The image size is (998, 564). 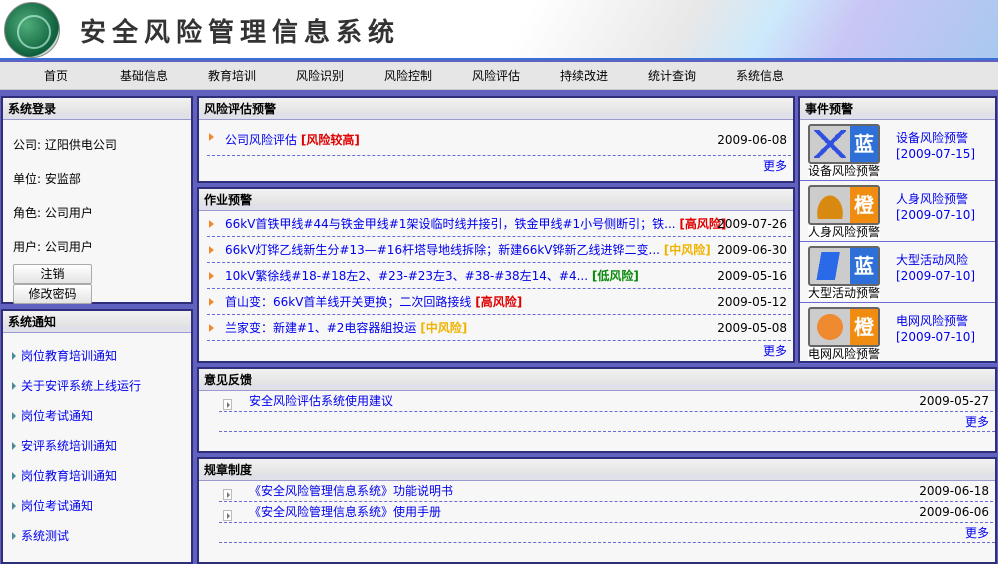 What do you see at coordinates (606, 512) in the screenshot?
I see `list-item: 《安全风险管理信息系统》使用手册 2009-06-06` at bounding box center [606, 512].